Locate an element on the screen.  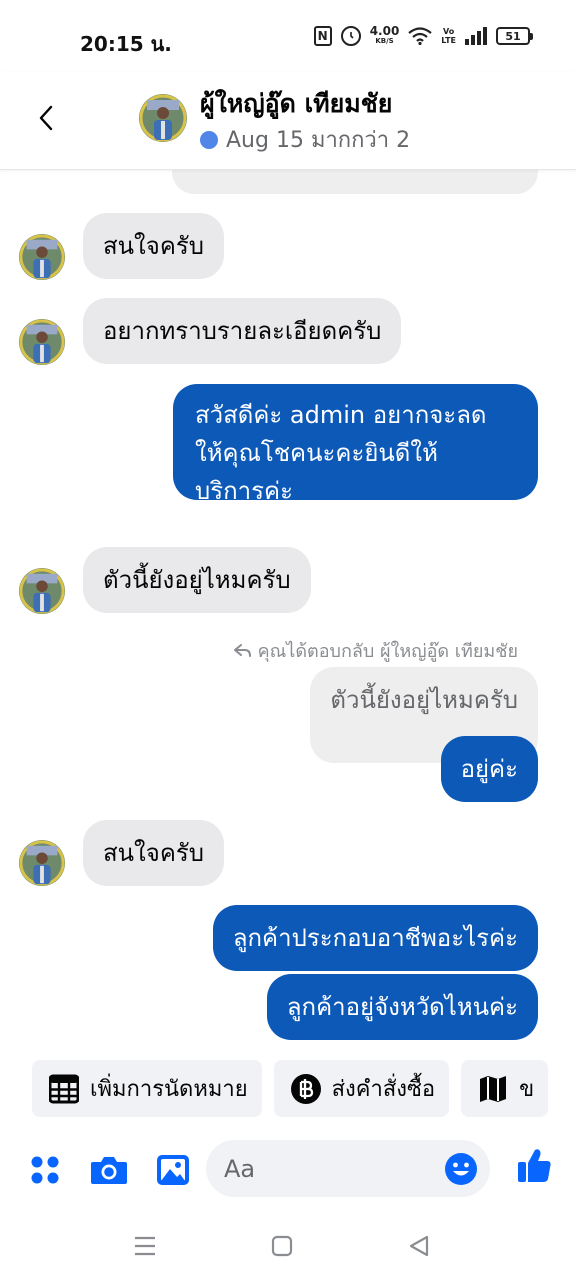
chat-header: ผู้ใหญ่อู๊ด เทียมชัย Aug 15 มากกว่า 2 is located at coordinates (288, 121).